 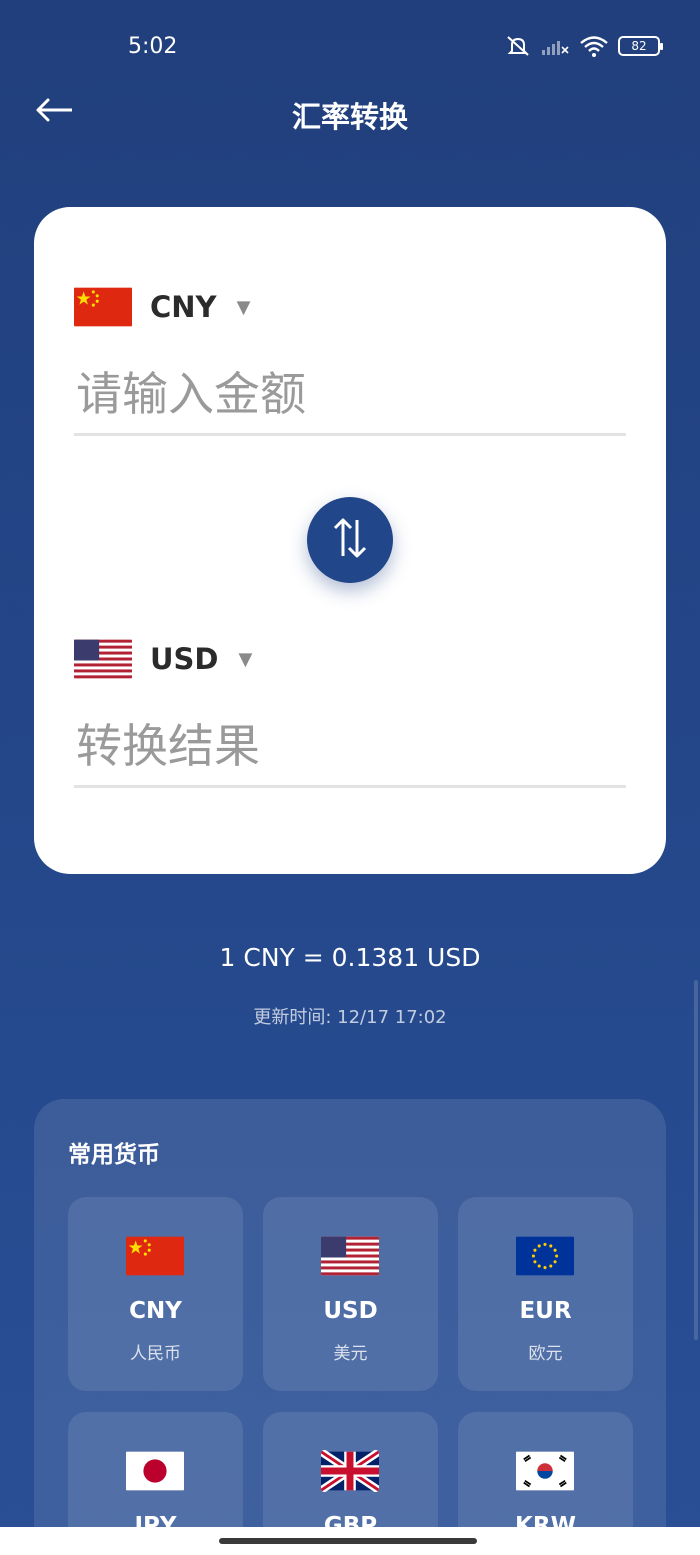 I want to click on kr-flag-icon, so click(x=545, y=1471).